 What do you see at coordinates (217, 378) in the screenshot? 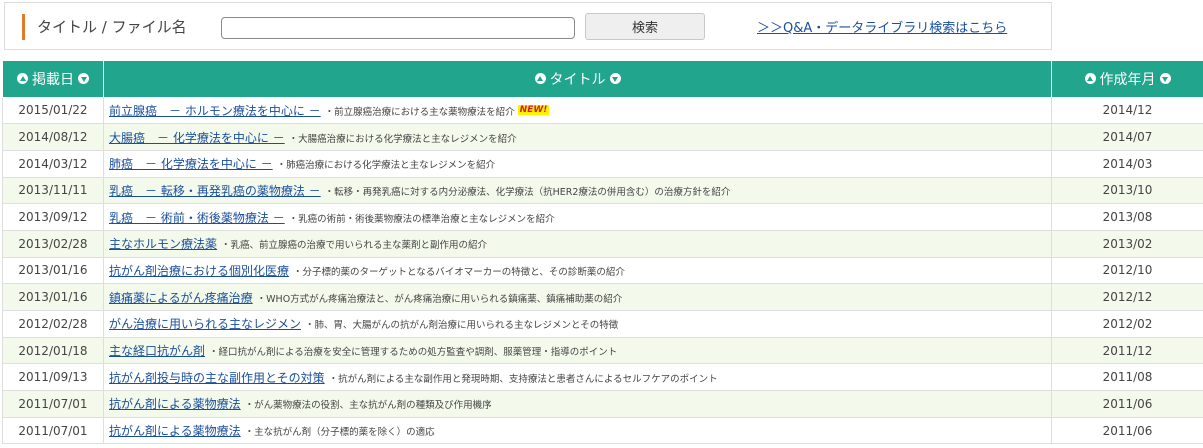
I see `title-link: 抗がん剤投与時の主な副作用とその対策` at bounding box center [217, 378].